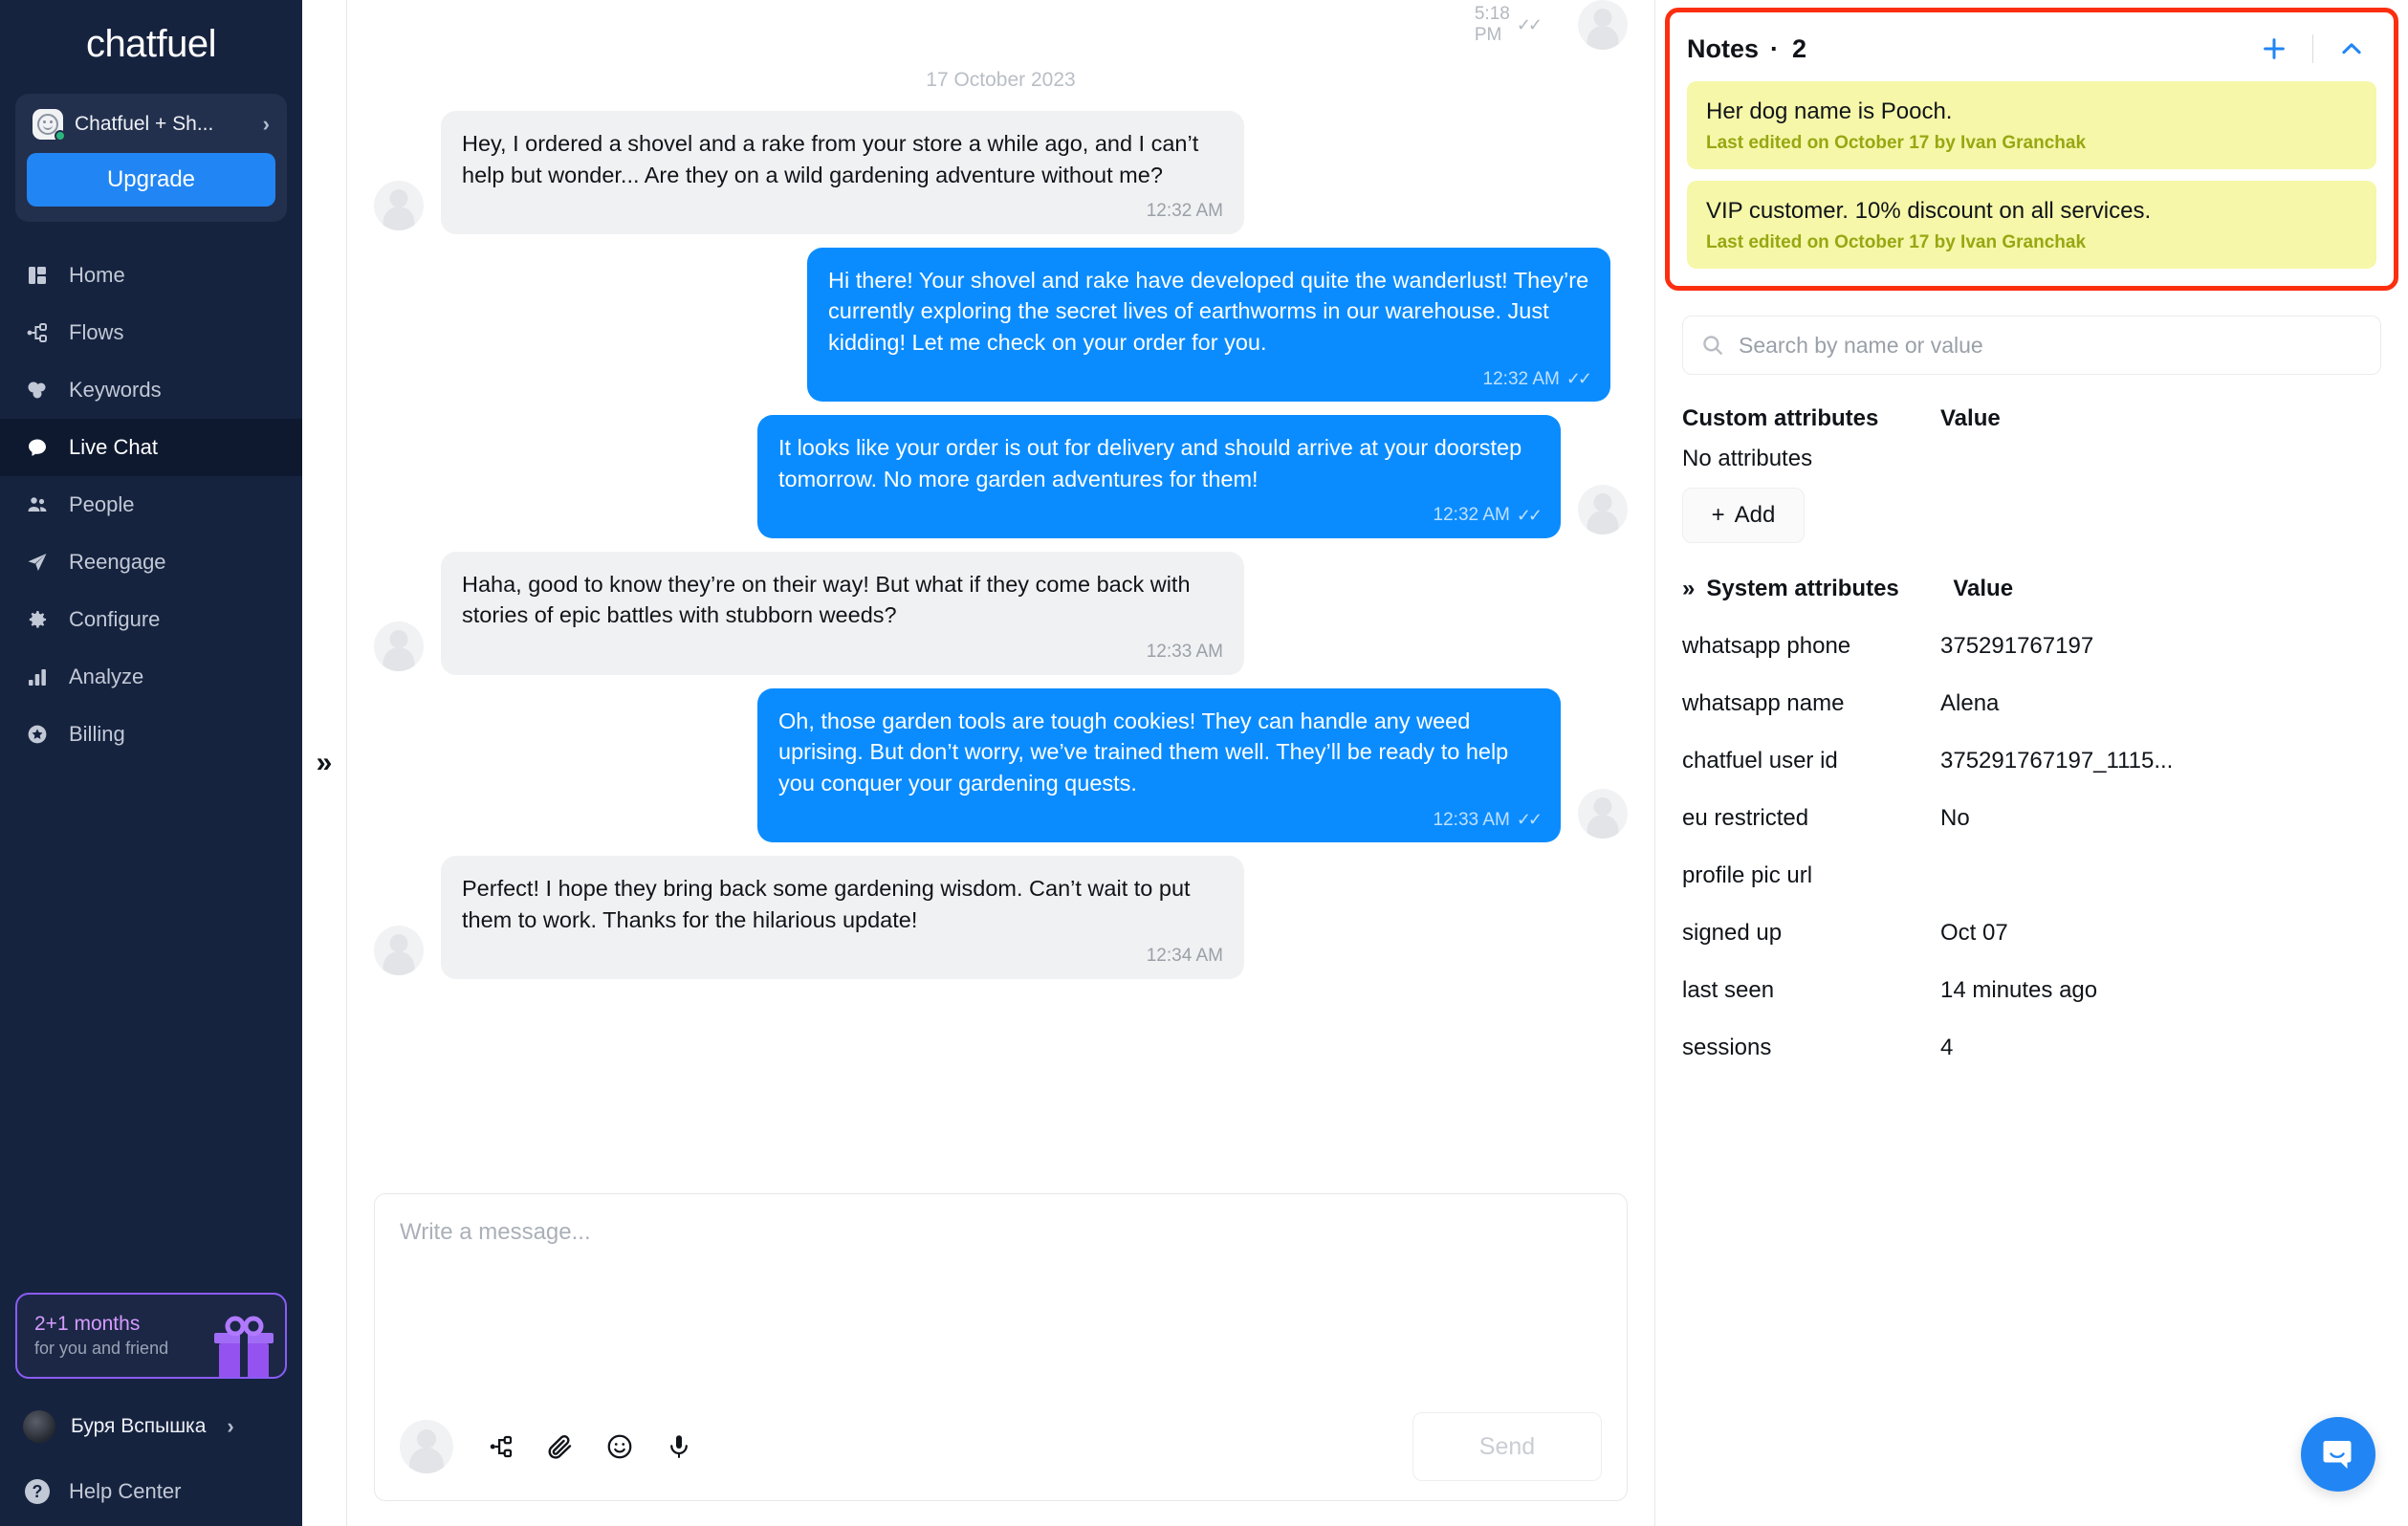 The width and height of the screenshot is (2408, 1526). What do you see at coordinates (679, 1447) in the screenshot?
I see `microphone-icon` at bounding box center [679, 1447].